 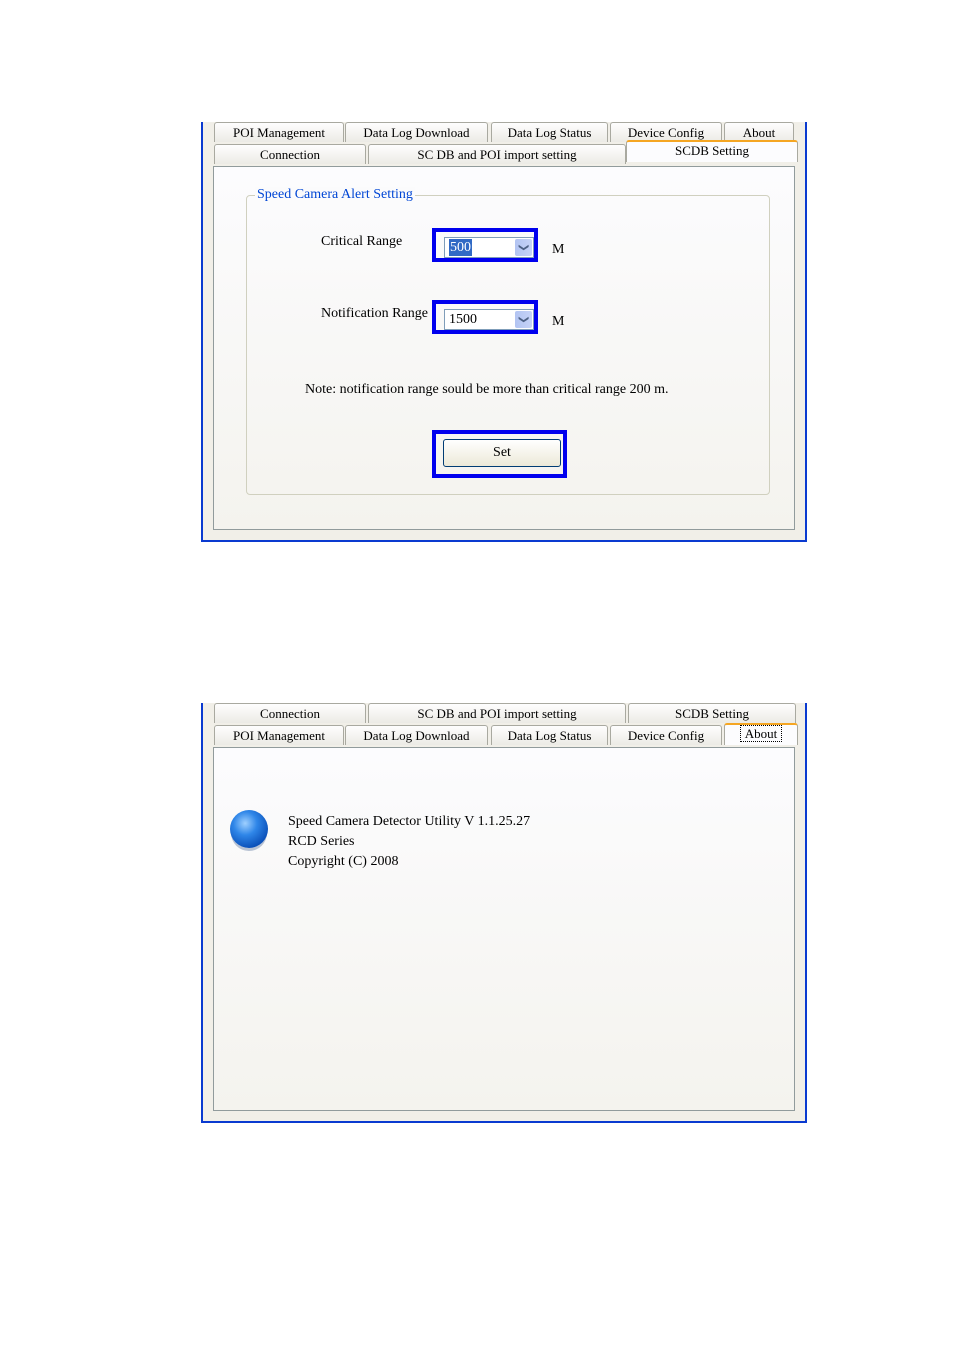 What do you see at coordinates (321, 841) in the screenshot?
I see `product-series: RCD Series` at bounding box center [321, 841].